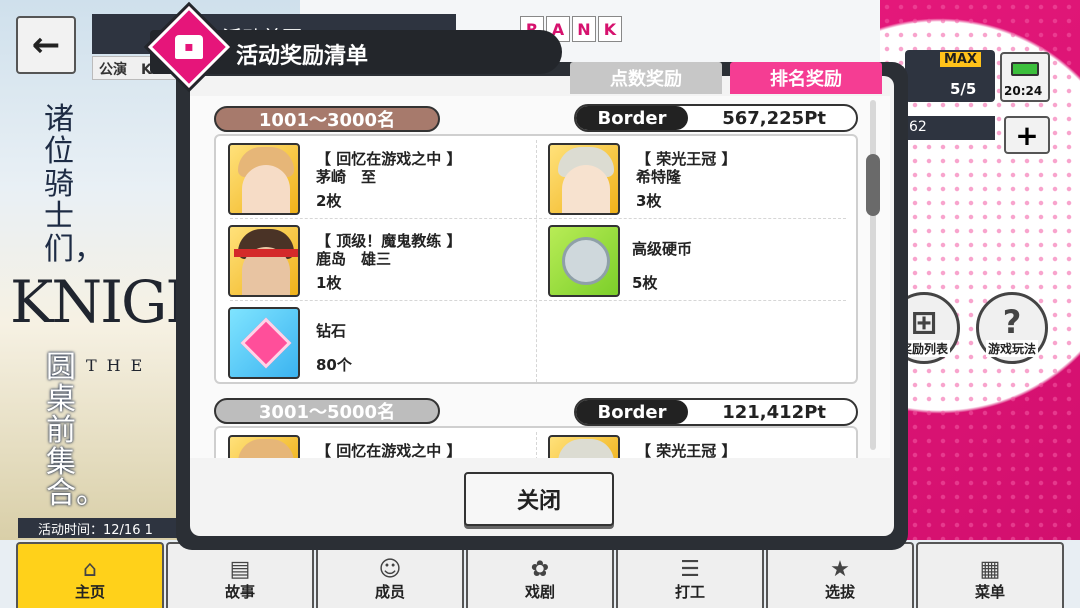  Describe the element at coordinates (334, 365) in the screenshot. I see `reward-qty: 80个` at that location.